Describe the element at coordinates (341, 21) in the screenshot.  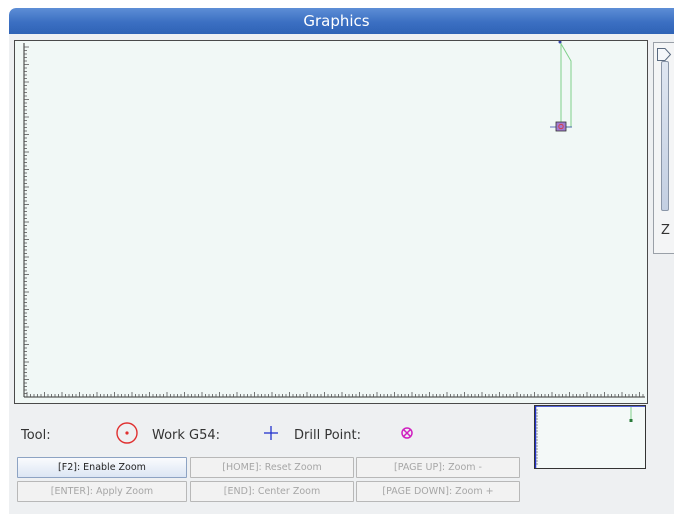
I see `window-title: Graphics` at that location.